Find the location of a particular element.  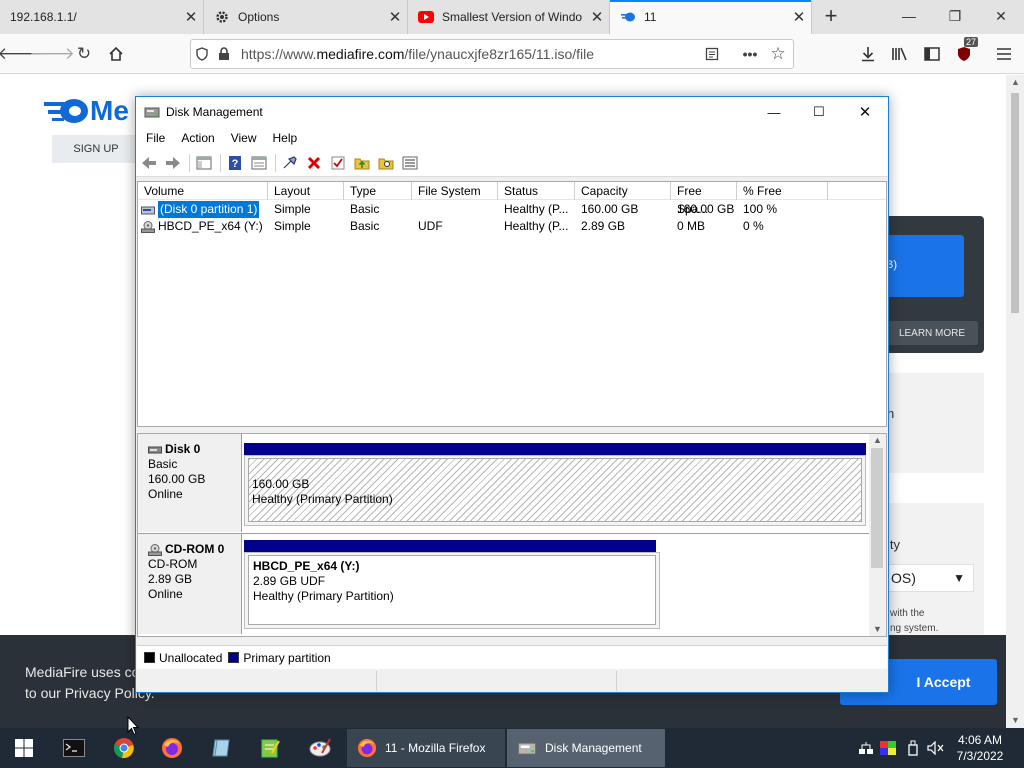

help-icon: ? is located at coordinates (235, 163).